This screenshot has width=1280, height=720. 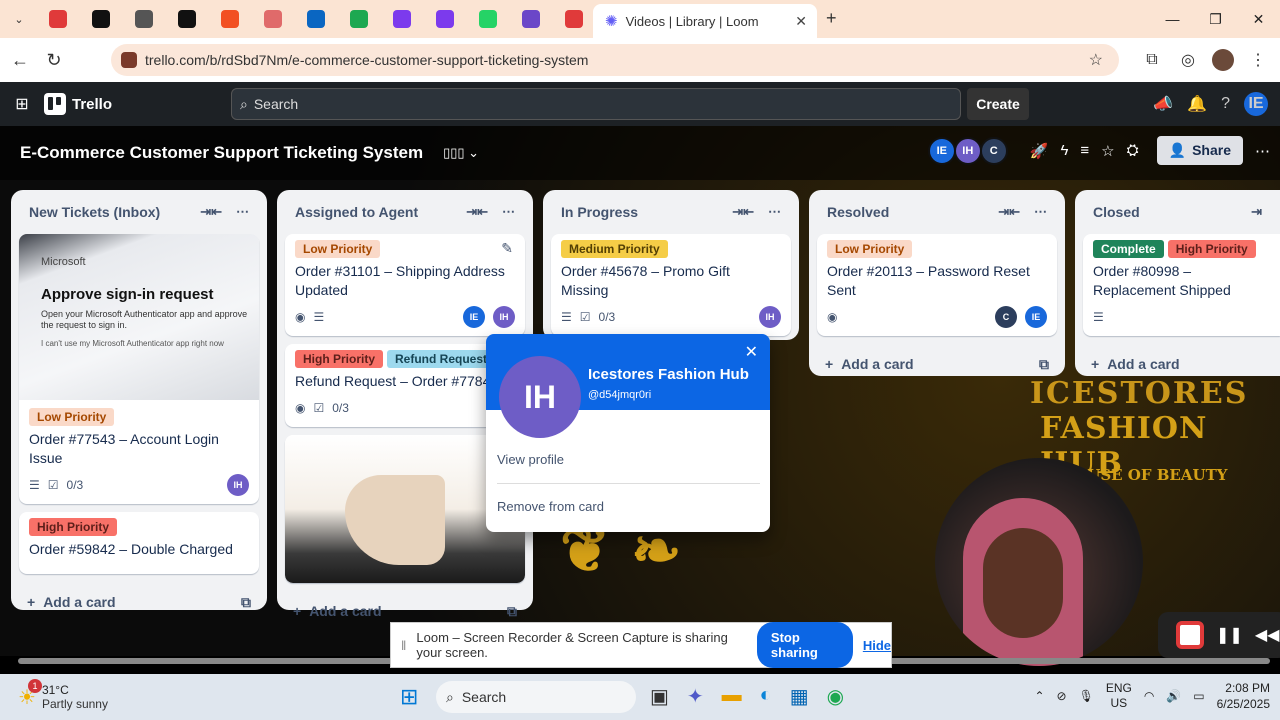 I want to click on battery-icon: ▭, so click(x=1198, y=696).